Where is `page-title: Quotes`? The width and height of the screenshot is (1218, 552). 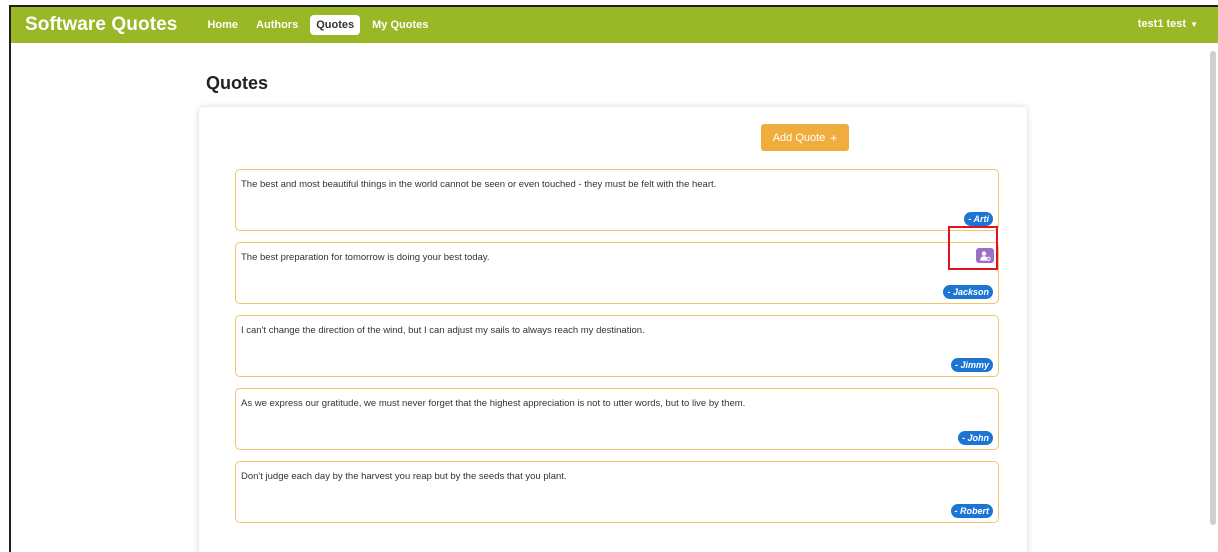
page-title: Quotes is located at coordinates (237, 83).